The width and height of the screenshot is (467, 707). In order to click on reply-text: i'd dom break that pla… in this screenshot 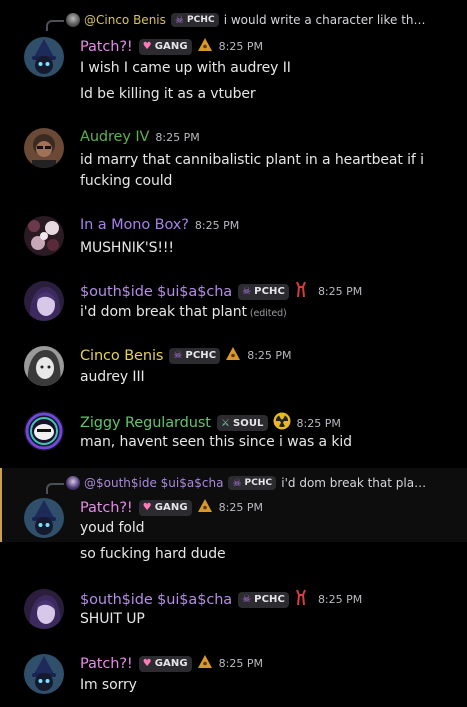, I will do `click(354, 483)`.